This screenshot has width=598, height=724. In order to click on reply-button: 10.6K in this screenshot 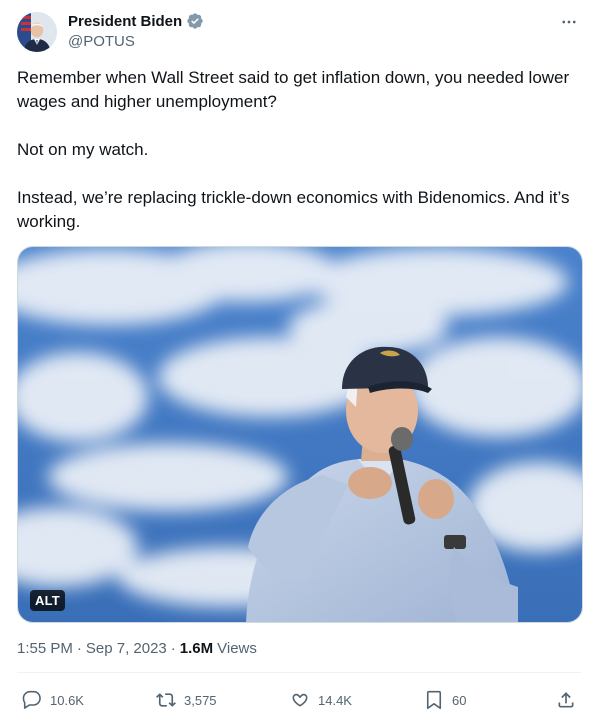, I will do `click(53, 700)`.